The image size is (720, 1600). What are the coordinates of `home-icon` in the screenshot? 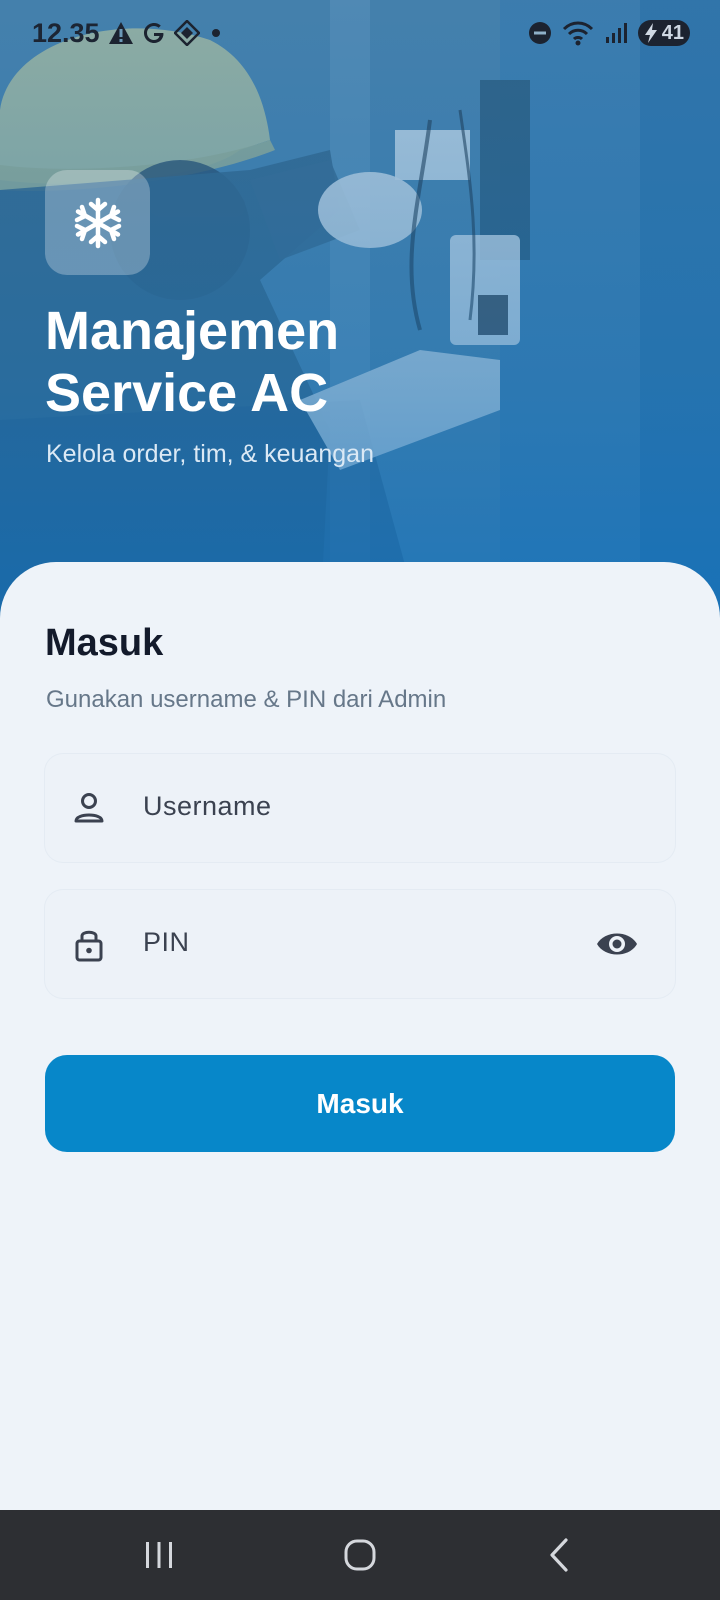 It's located at (360, 1555).